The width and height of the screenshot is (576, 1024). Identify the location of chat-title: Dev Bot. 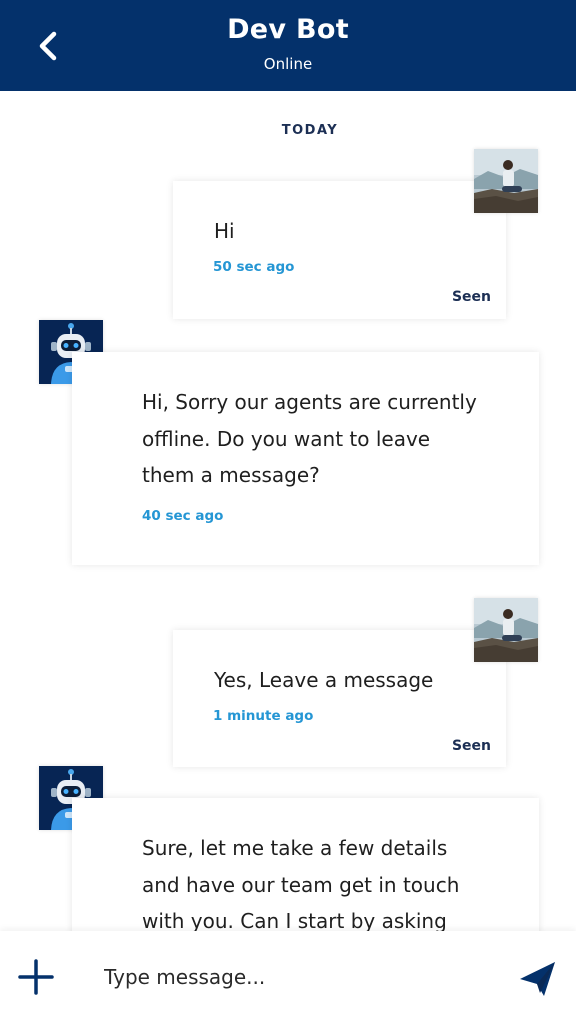
(288, 29).